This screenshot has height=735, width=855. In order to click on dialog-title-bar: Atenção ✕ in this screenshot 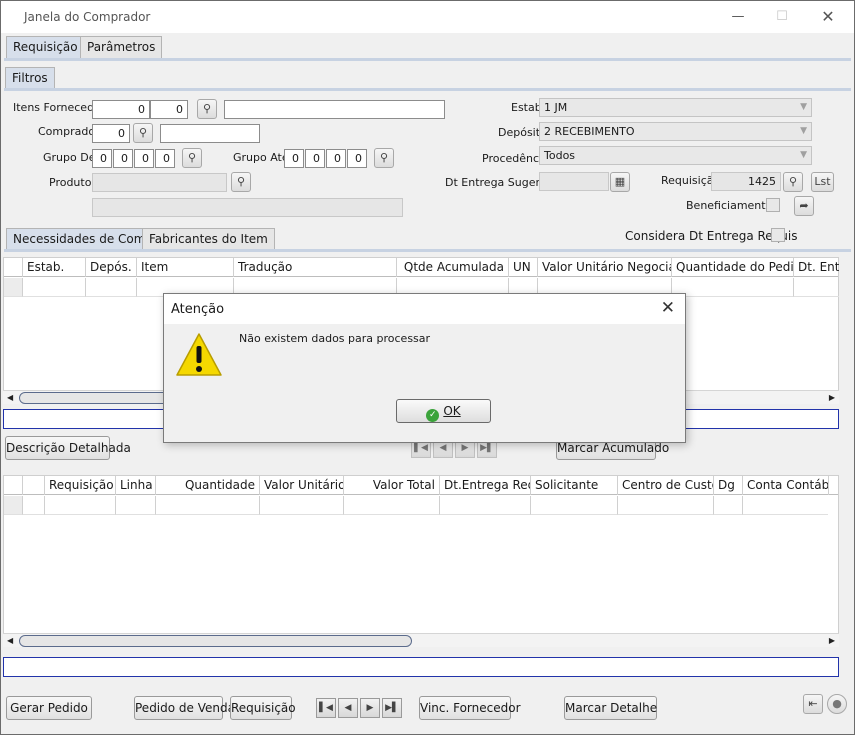, I will do `click(424, 309)`.